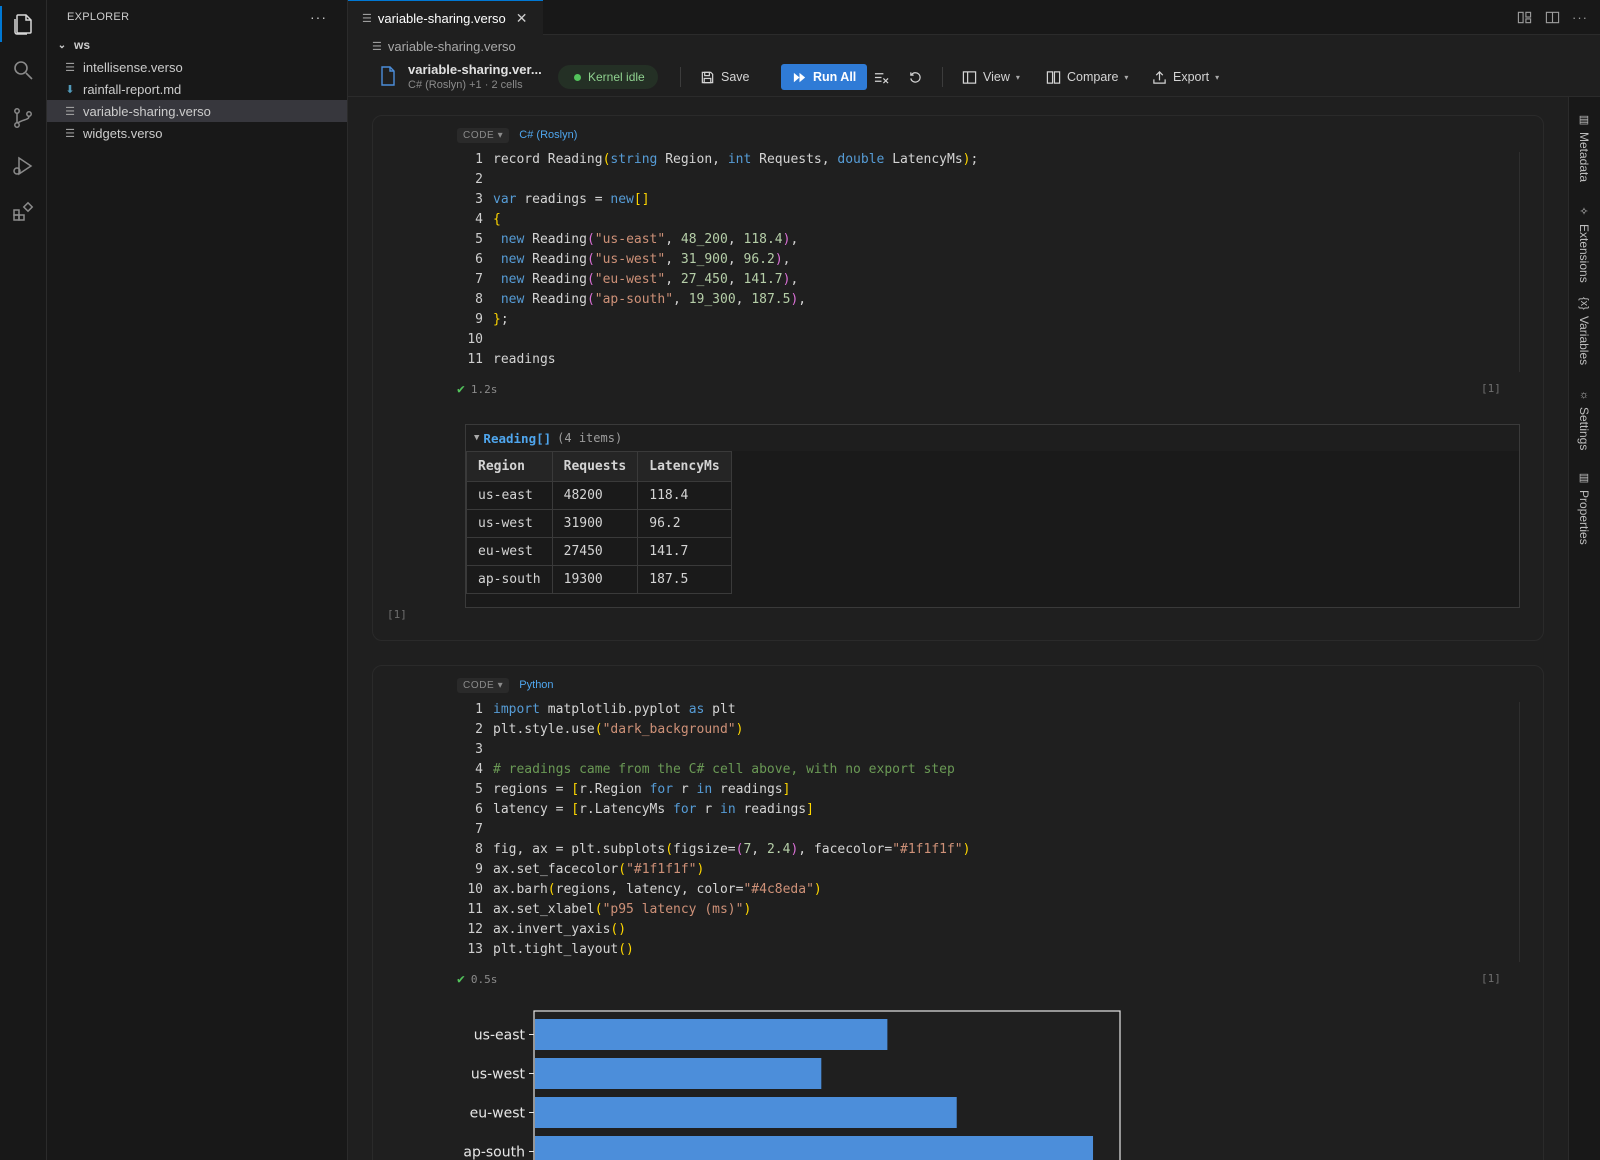  I want to click on file-name: rainfall-report.md, so click(132, 89).